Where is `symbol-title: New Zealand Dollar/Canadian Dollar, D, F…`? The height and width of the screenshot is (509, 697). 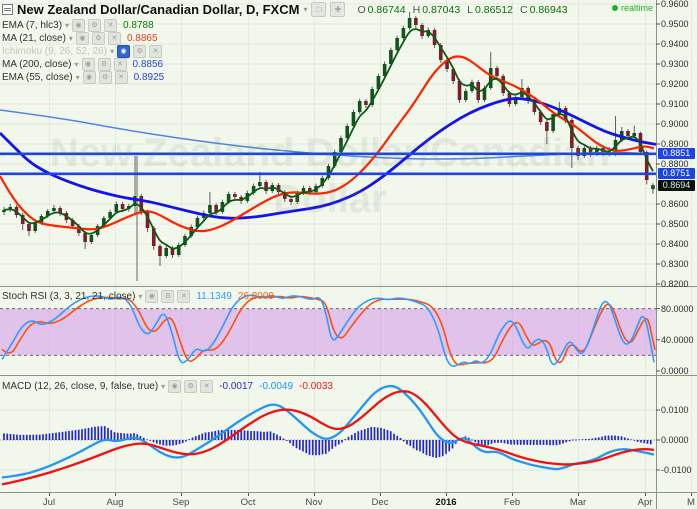 symbol-title: New Zealand Dollar/Canadian Dollar, D, F… is located at coordinates (158, 9).